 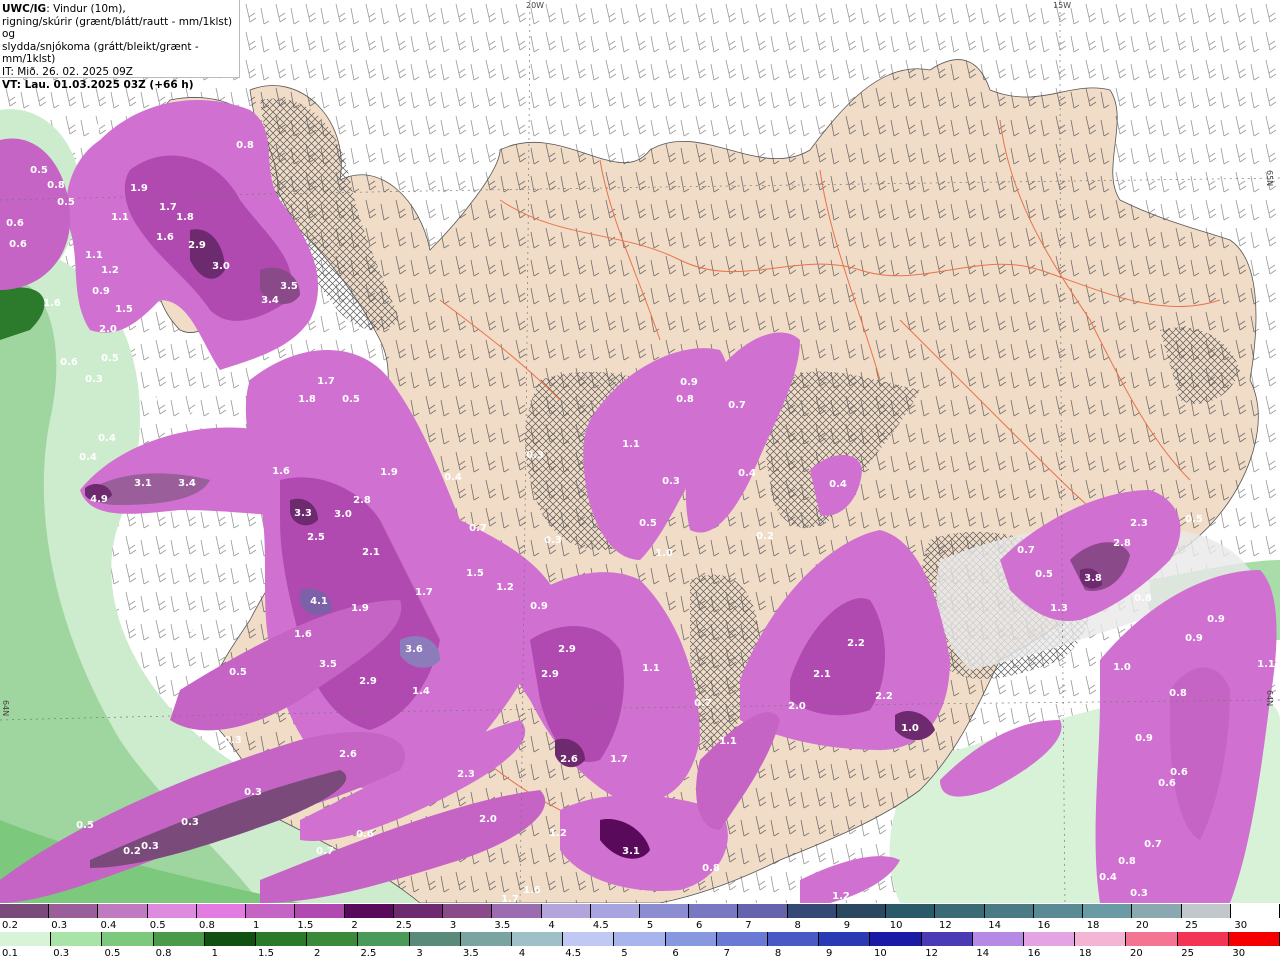 What do you see at coordinates (884, 696) in the screenshot?
I see `precip-label: 2.2` at bounding box center [884, 696].